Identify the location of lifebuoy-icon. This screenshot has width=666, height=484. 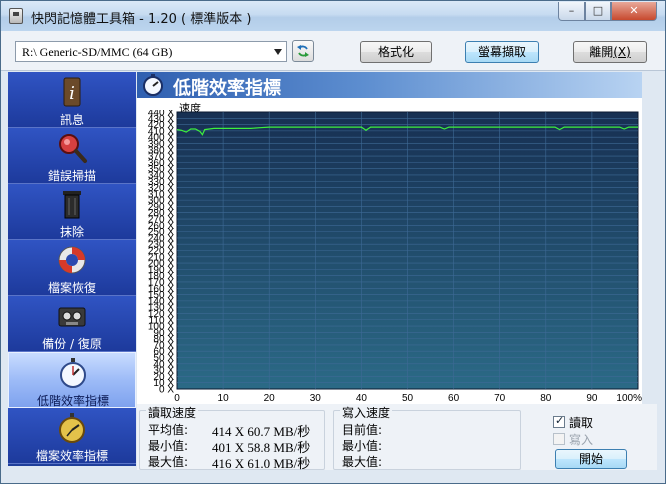
(72, 260).